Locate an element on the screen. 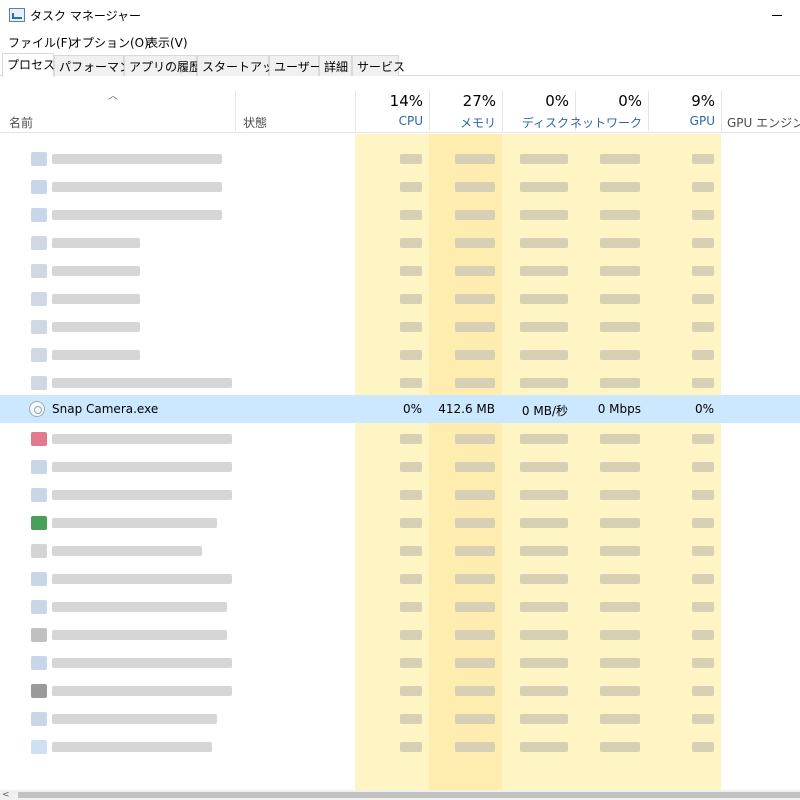 Image resolution: width=800 pixels, height=800 pixels. column-status: 状態 is located at coordinates (255, 122).